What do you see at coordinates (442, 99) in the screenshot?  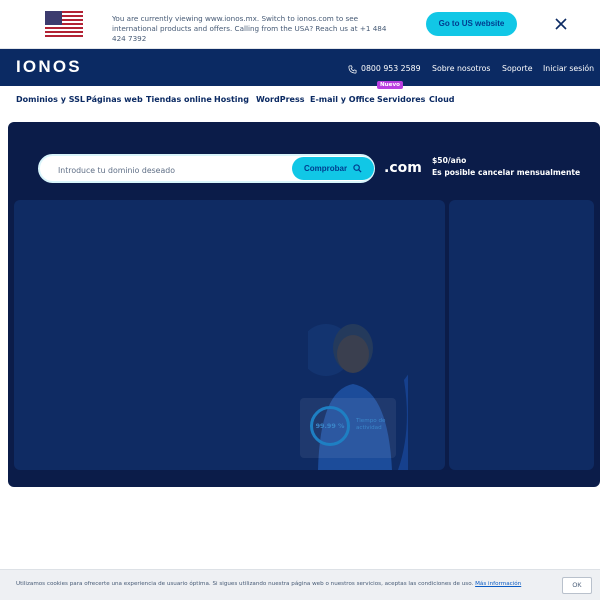 I see `menu-item-cloud: Cloud` at bounding box center [442, 99].